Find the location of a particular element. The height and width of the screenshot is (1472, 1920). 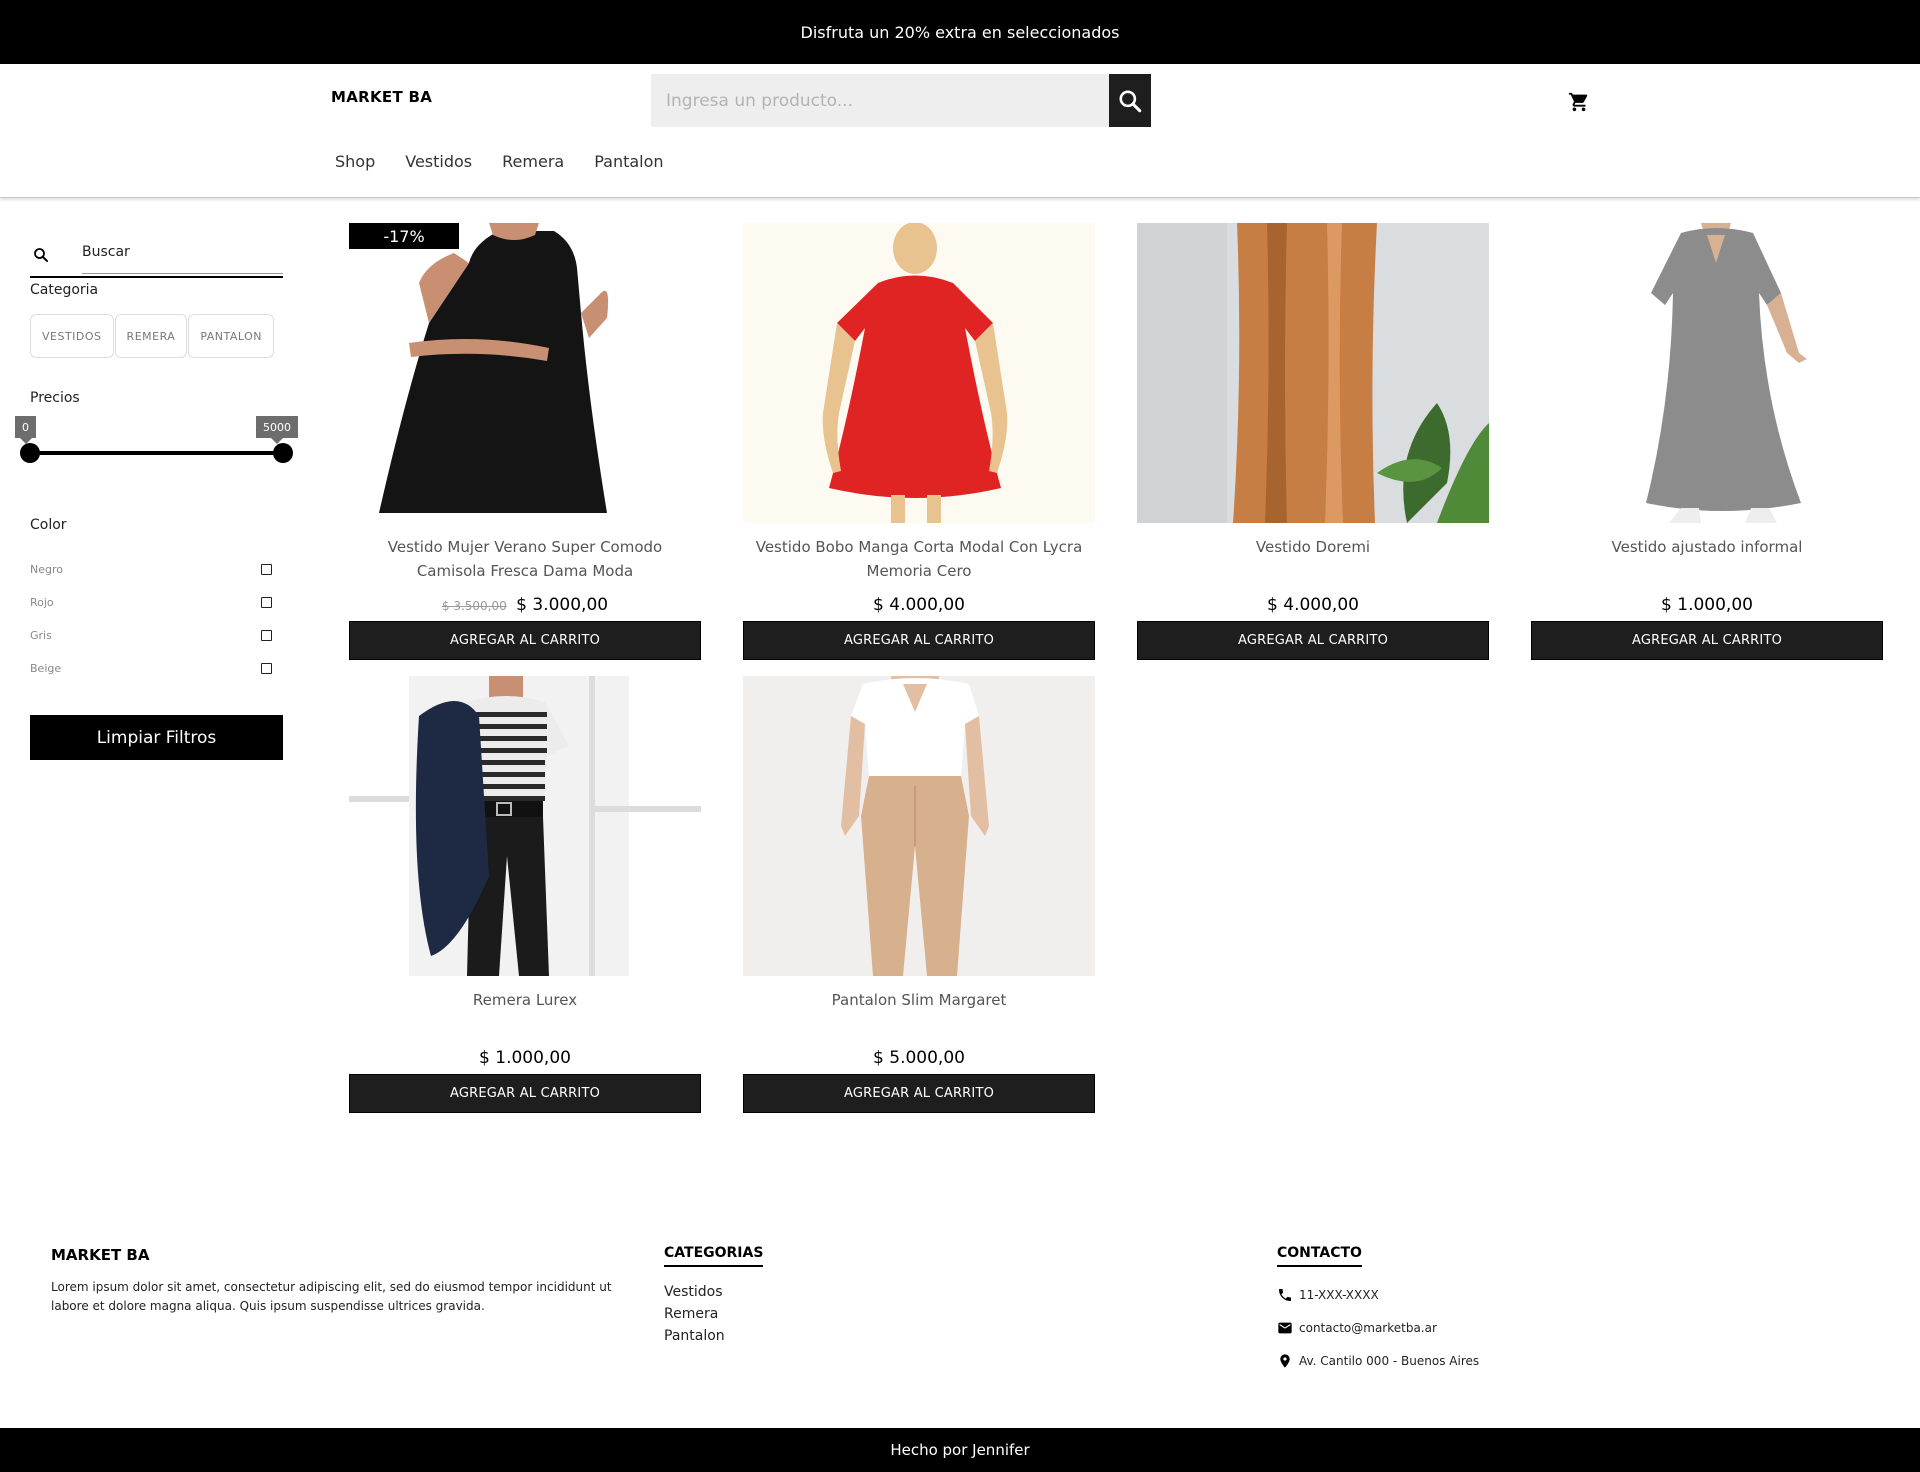

color-option-gris: Gris is located at coordinates (156, 635).